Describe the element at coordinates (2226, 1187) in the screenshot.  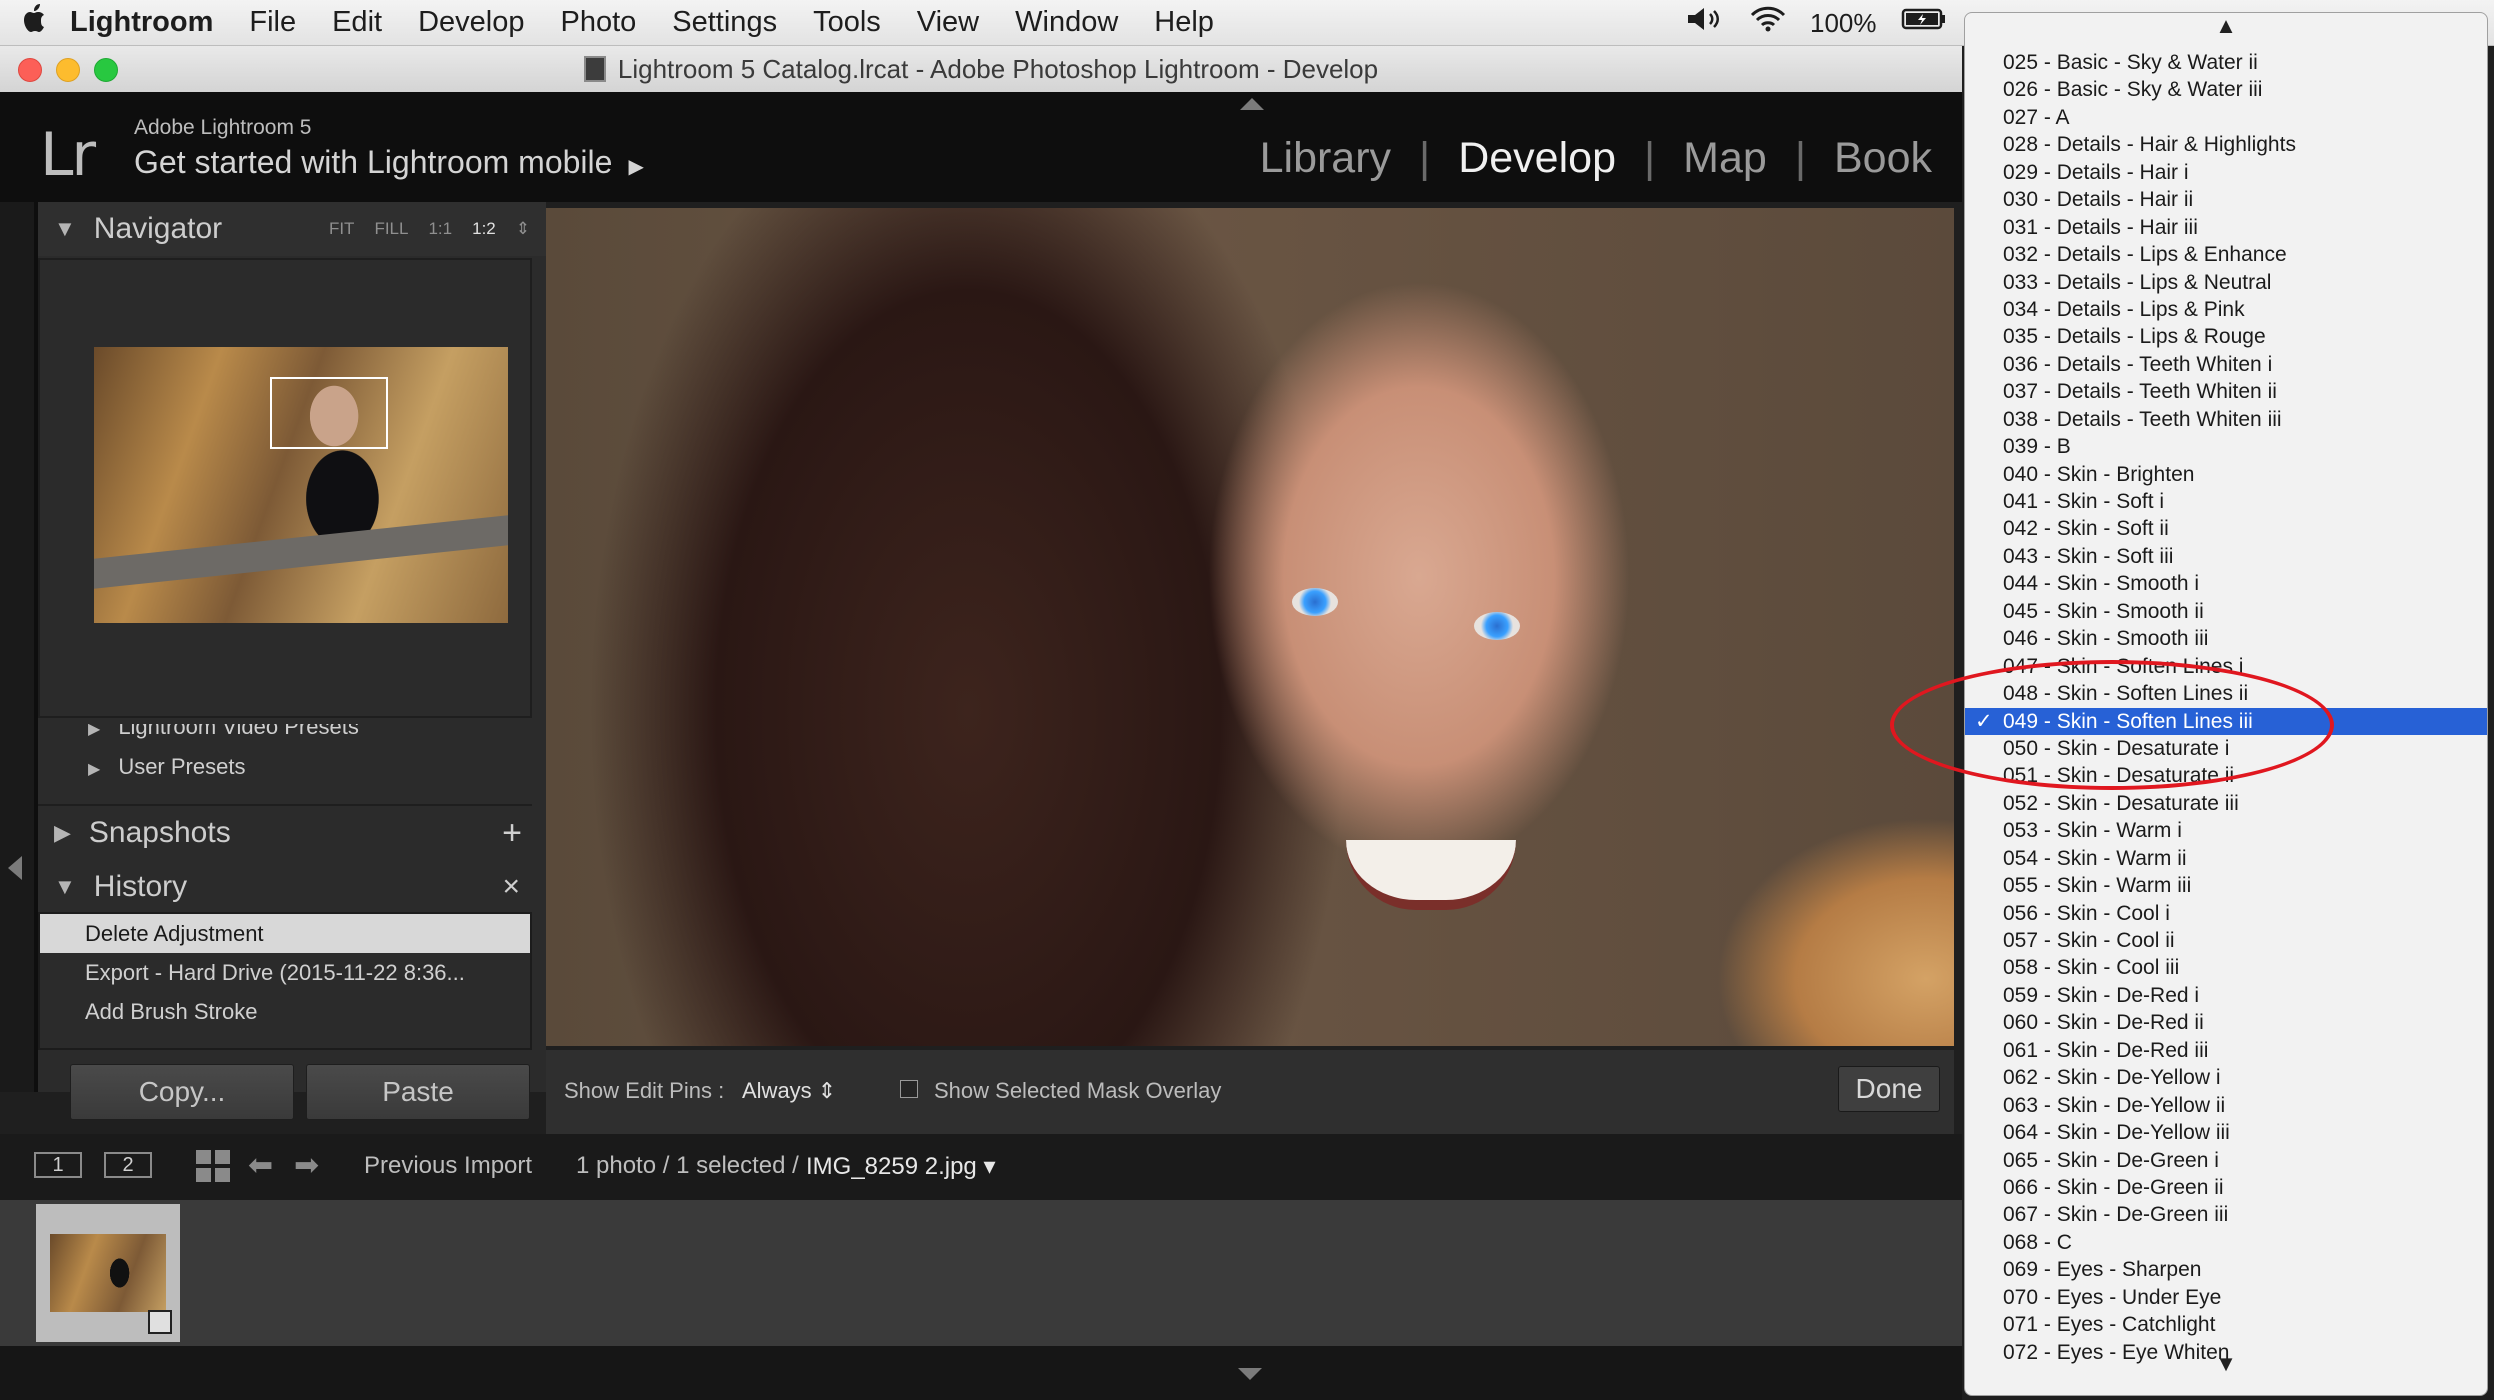
I see `preset-menu-item: 066 - Skin - De-Green ii` at that location.